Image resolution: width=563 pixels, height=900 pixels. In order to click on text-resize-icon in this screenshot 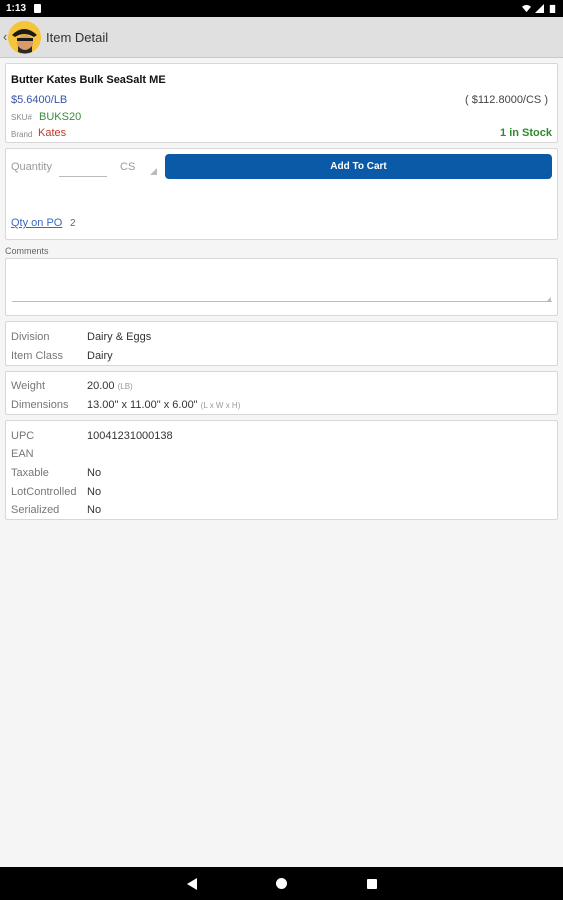, I will do `click(548, 299)`.